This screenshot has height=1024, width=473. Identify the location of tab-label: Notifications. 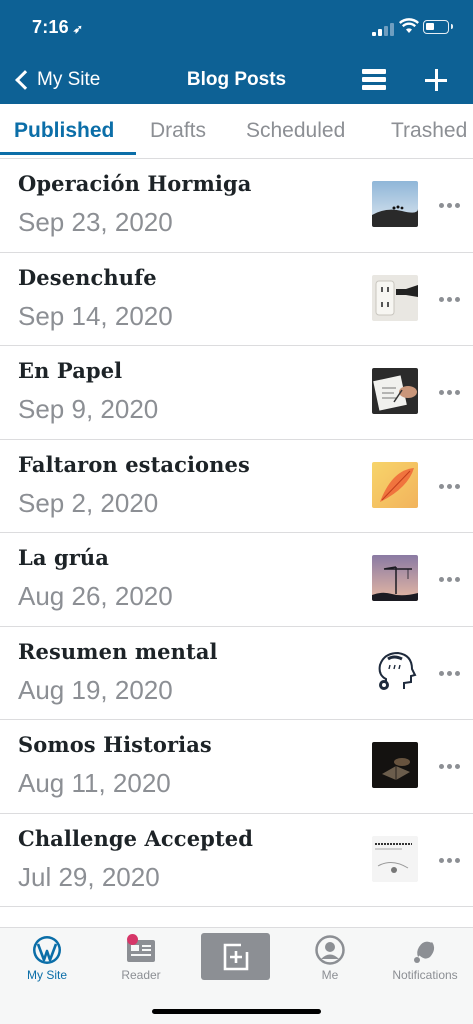
(425, 975).